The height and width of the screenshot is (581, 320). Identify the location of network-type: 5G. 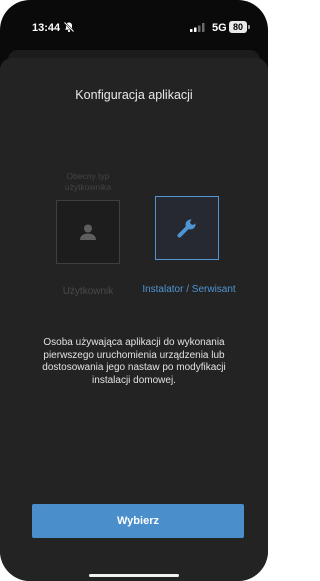
(219, 28).